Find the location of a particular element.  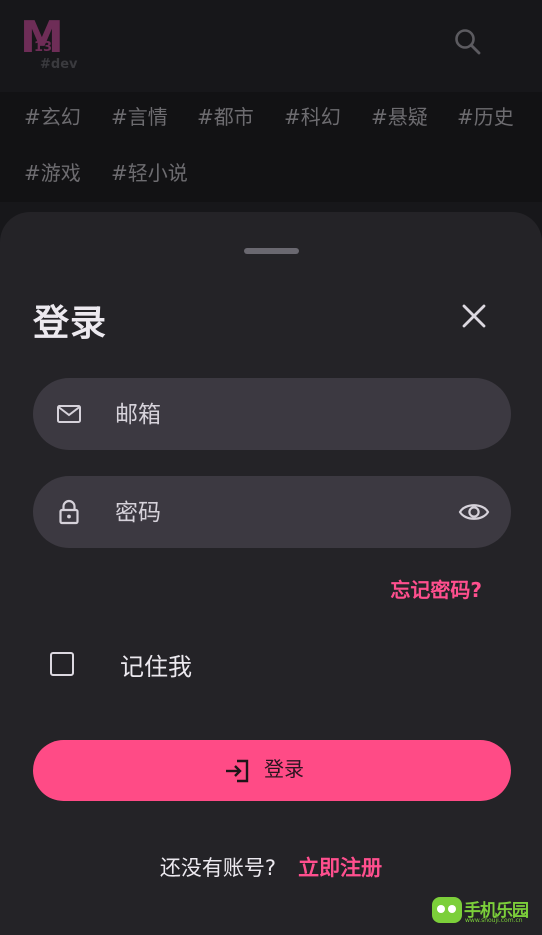

watermark-logo: 手机乐园 www.shouji.com.cn is located at coordinates (484, 911).